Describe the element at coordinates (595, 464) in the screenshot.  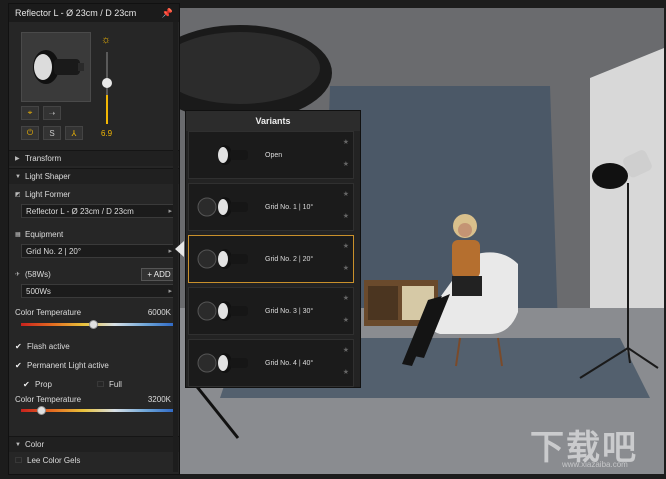
I see `watermark-url: www.xiazaiba.com` at that location.